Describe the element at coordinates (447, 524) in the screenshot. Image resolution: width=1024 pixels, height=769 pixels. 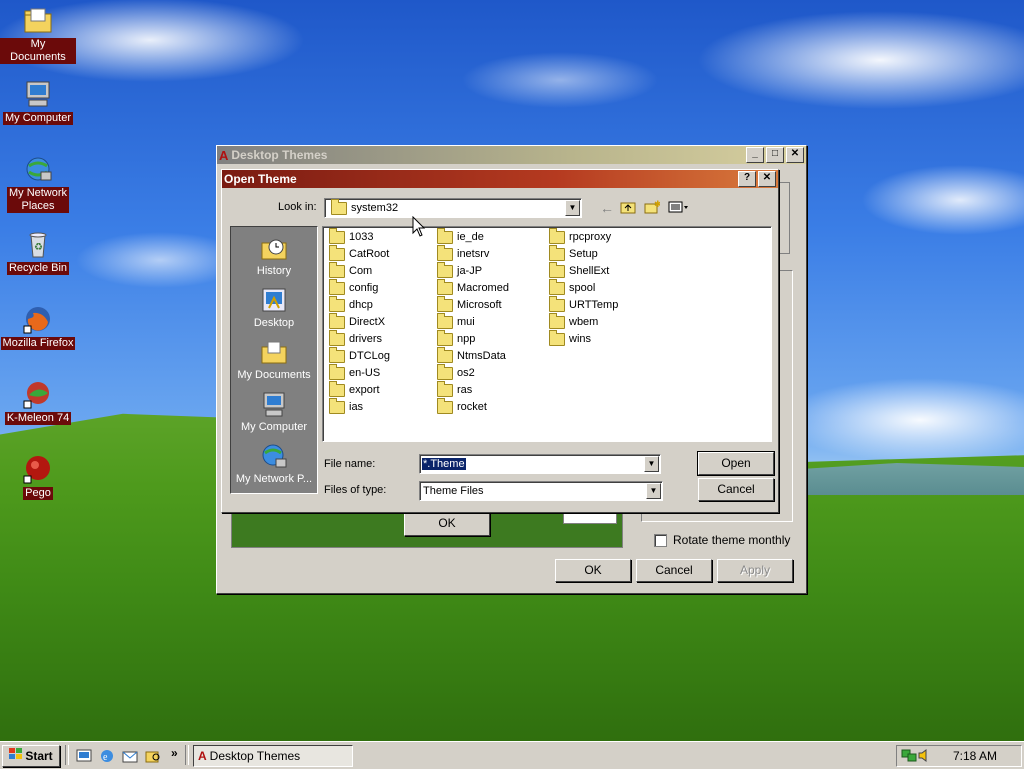
I see `behind-ok-button: OK` at that location.